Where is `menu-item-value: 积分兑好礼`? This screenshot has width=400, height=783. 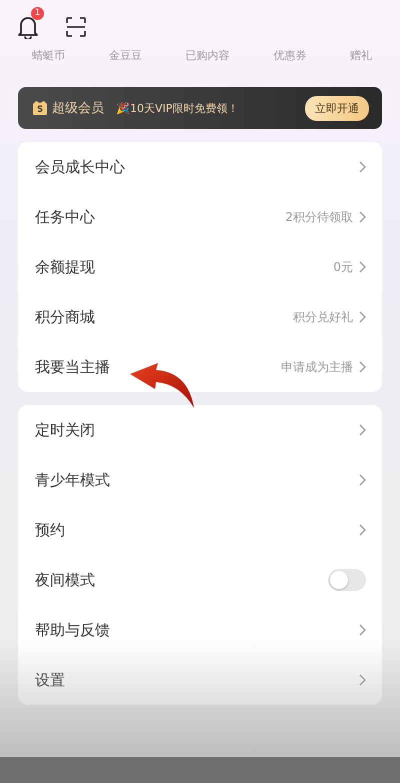
menu-item-value: 积分兑好礼 is located at coordinates (323, 317).